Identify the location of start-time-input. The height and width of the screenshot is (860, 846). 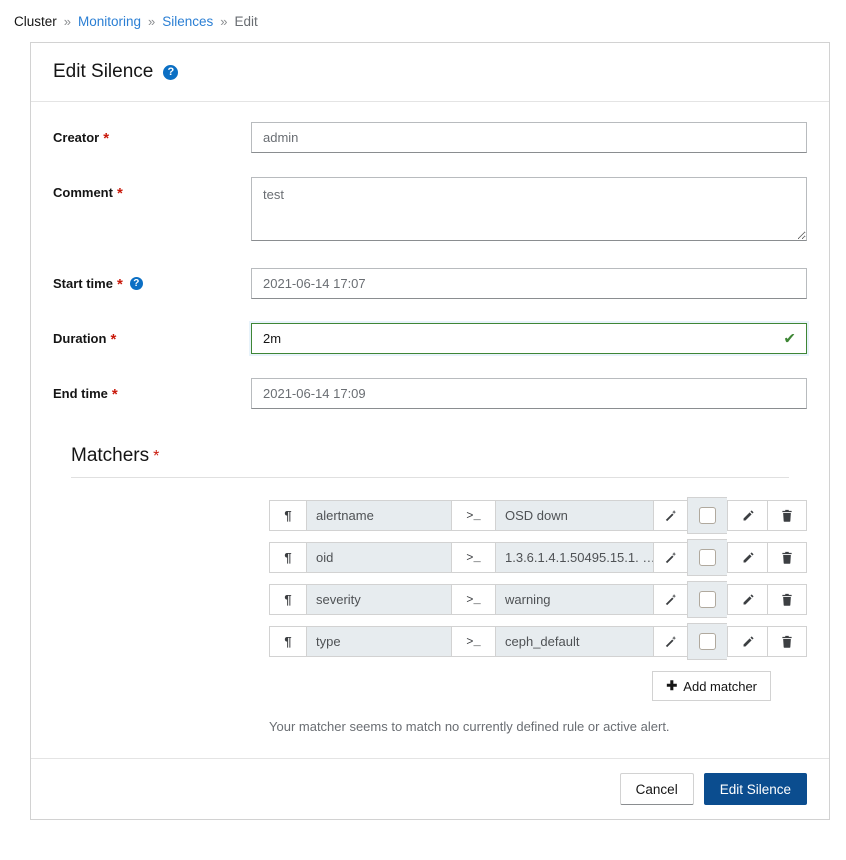
(529, 283).